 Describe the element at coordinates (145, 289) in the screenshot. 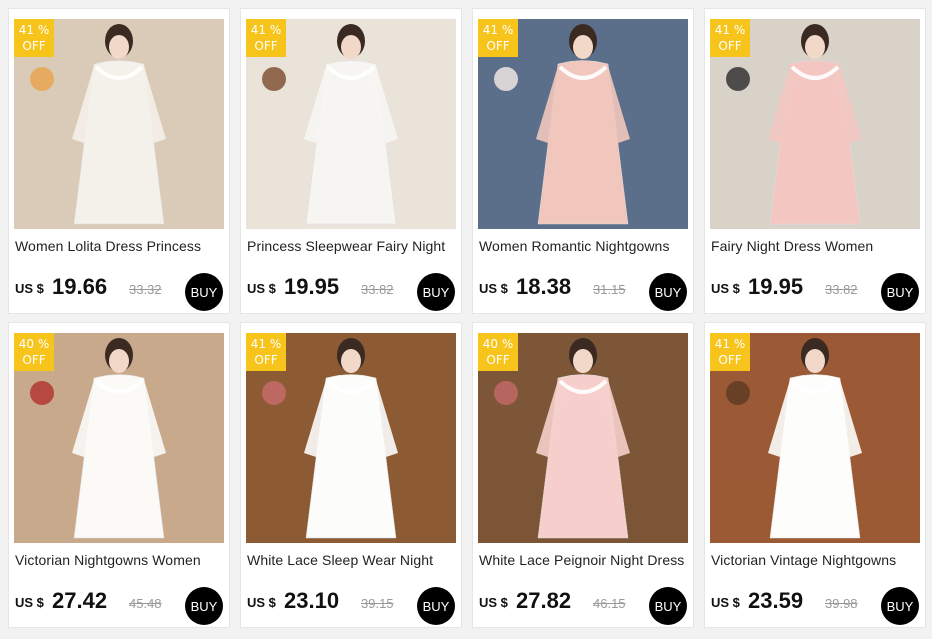

I see `original-price: 33.32` at that location.